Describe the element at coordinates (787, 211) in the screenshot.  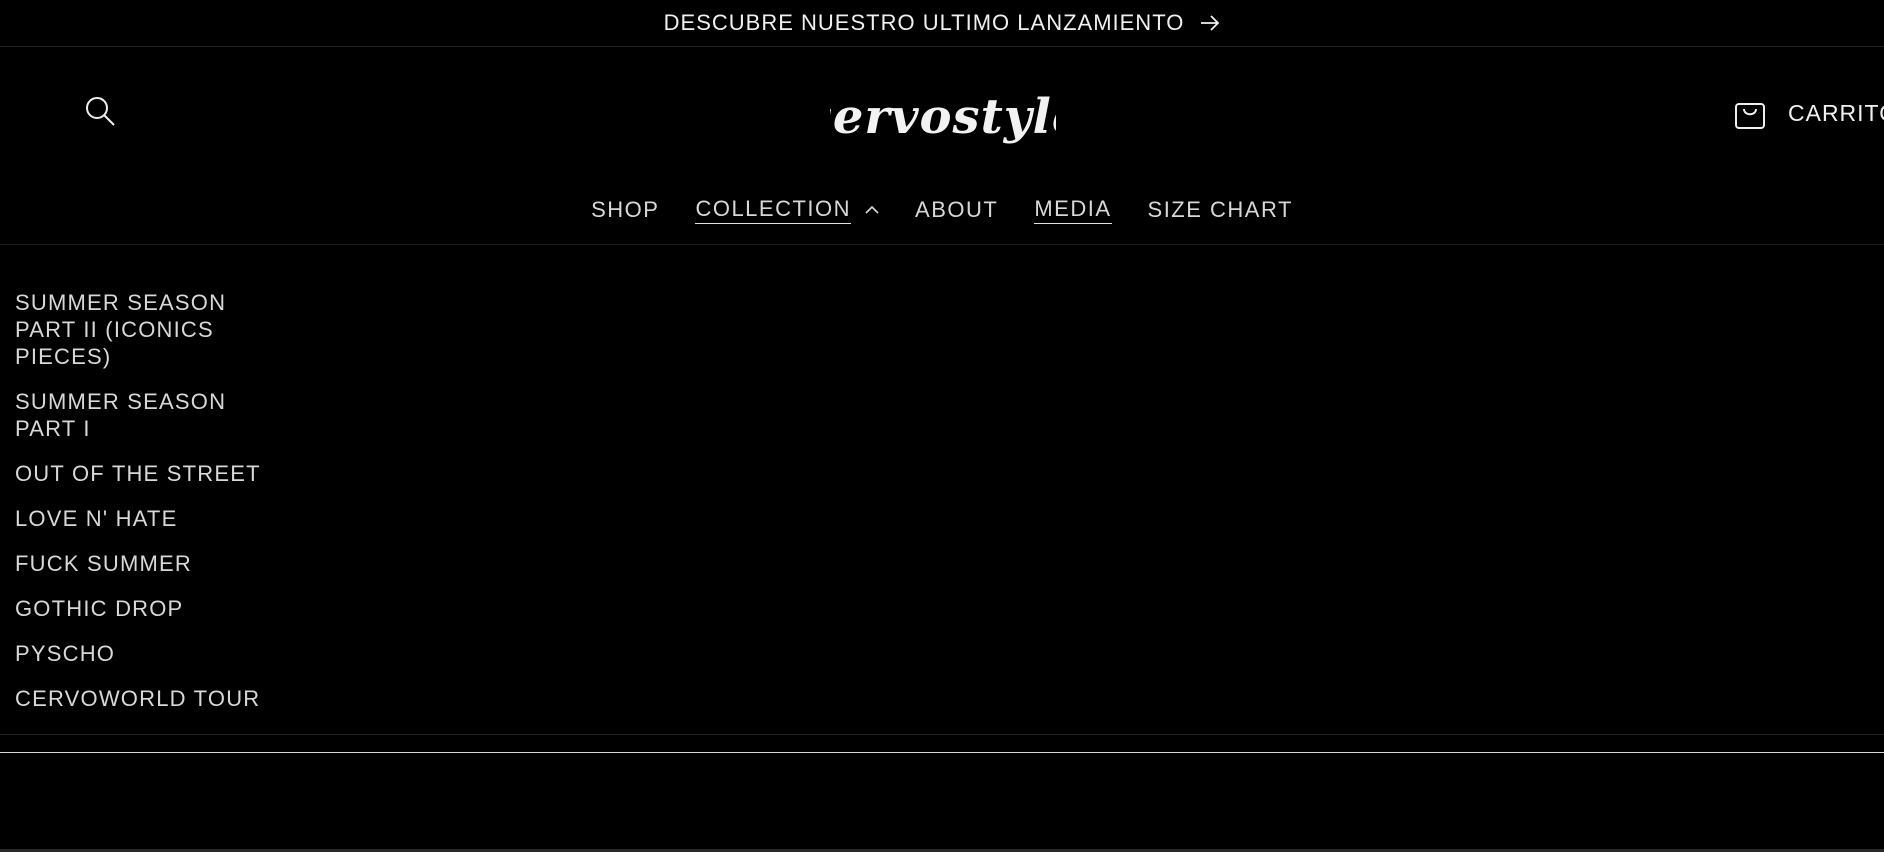
I see `nav-item-collection: COLLECTION` at that location.